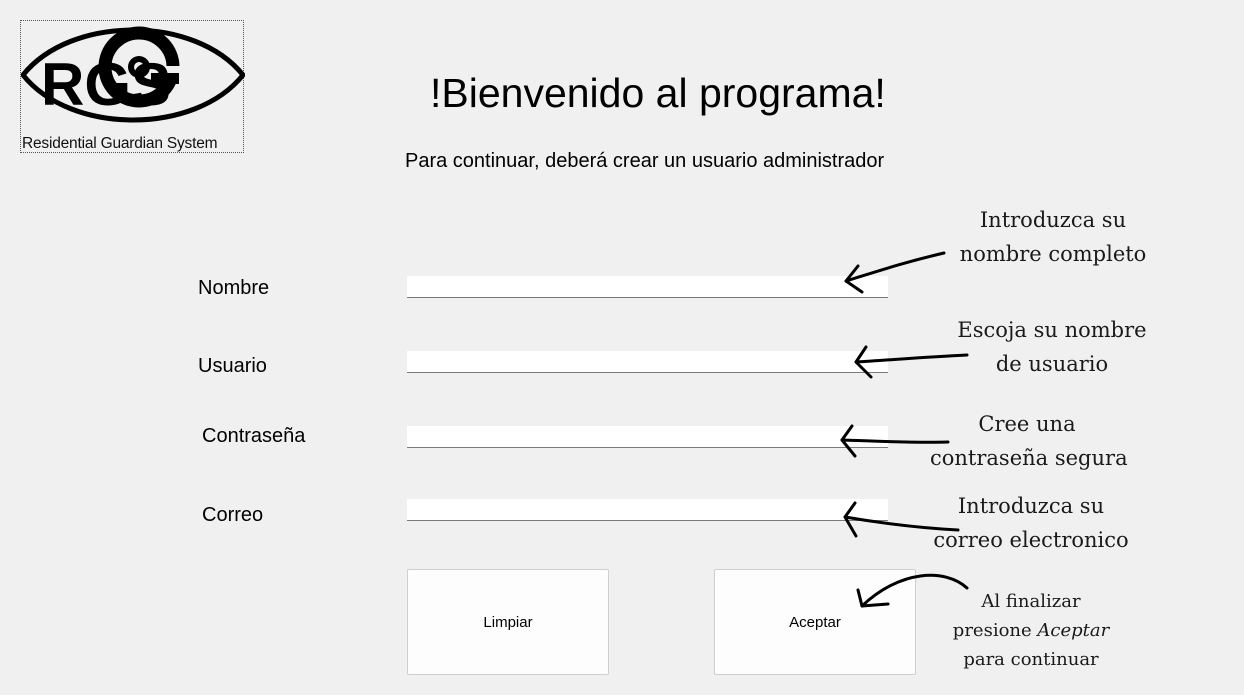 The image size is (1244, 695). What do you see at coordinates (815, 622) in the screenshot?
I see `accept-button: Aceptar` at bounding box center [815, 622].